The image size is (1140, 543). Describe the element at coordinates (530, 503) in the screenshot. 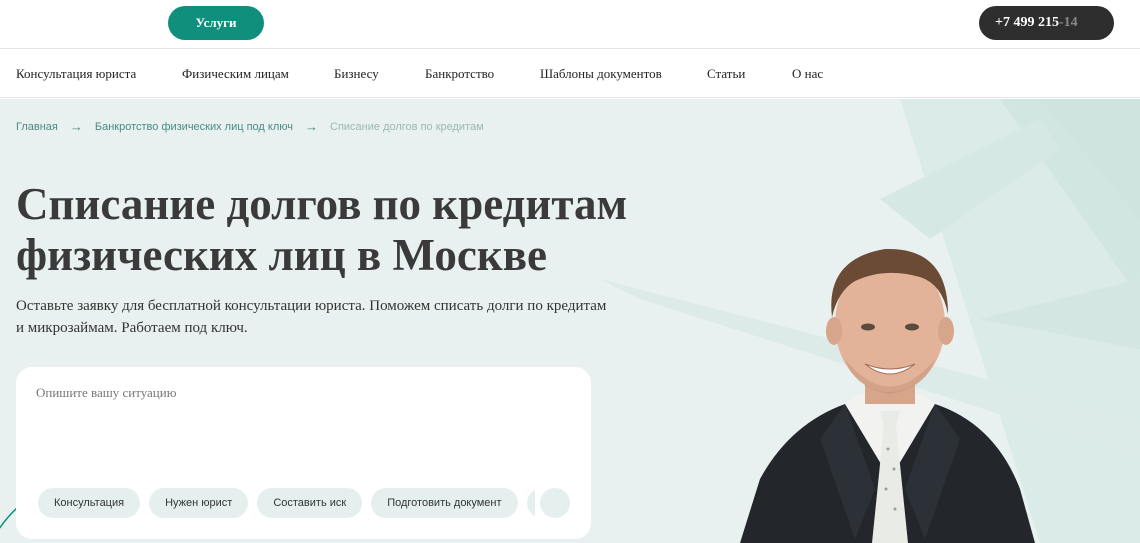

I see `chip-more: К` at that location.